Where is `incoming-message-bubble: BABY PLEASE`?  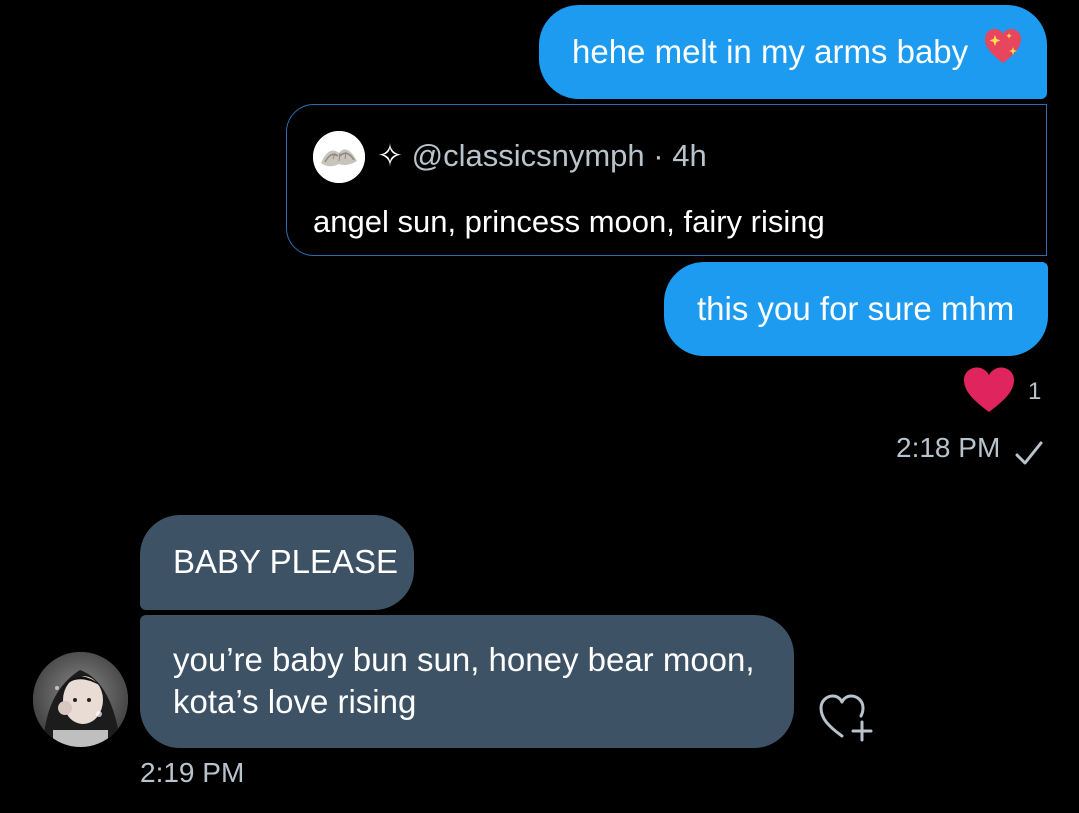 incoming-message-bubble: BABY PLEASE is located at coordinates (277, 562).